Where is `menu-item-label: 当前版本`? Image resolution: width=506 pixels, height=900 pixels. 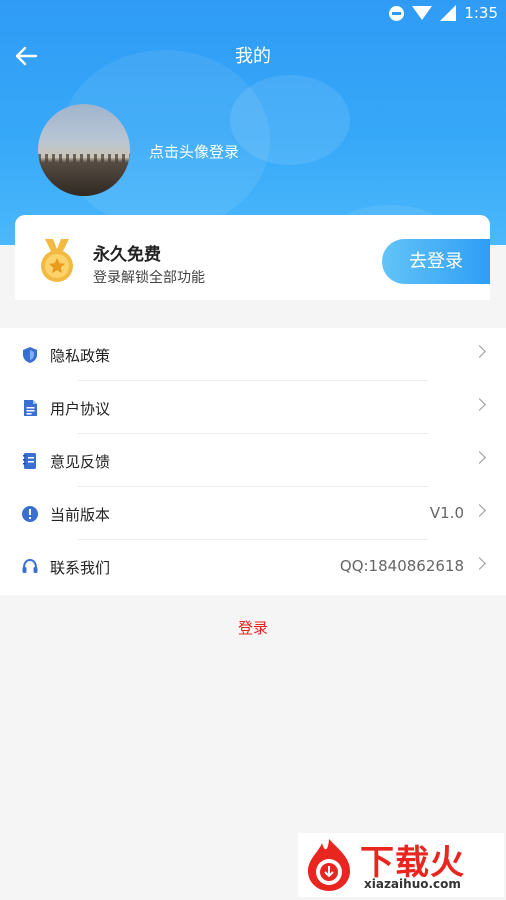
menu-item-label: 当前版本 is located at coordinates (80, 515).